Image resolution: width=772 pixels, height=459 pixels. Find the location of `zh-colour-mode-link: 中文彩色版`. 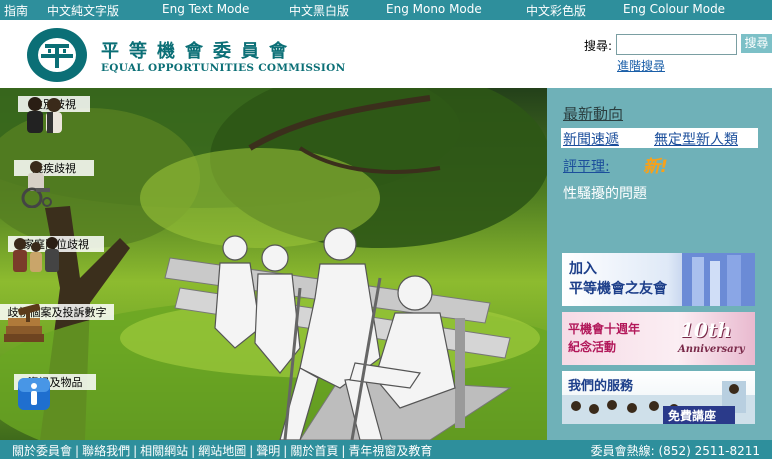

zh-colour-mode-link: 中文彩色版 is located at coordinates (556, 10).